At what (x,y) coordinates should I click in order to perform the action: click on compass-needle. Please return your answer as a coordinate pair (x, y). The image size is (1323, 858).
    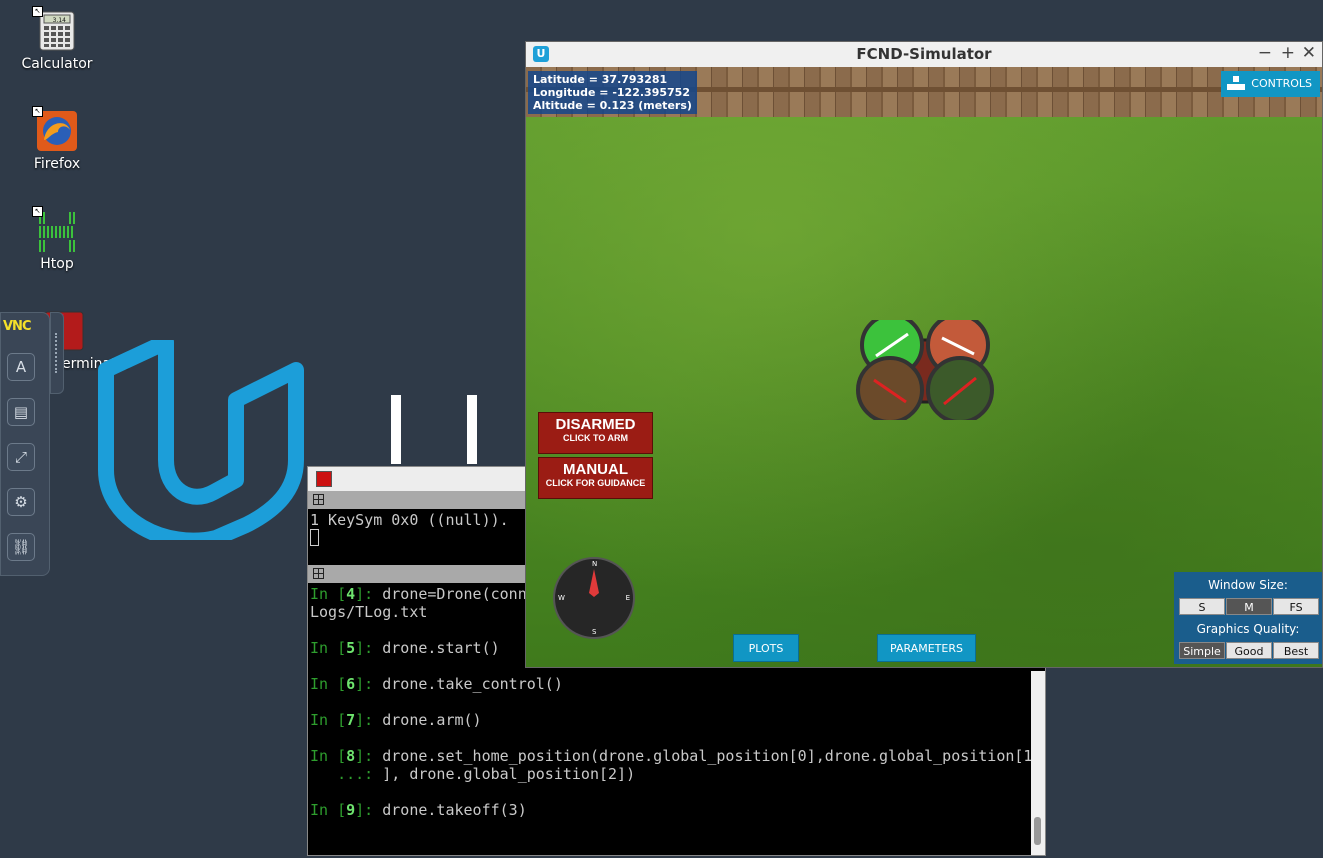
    Looking at the image, I should click on (594, 583).